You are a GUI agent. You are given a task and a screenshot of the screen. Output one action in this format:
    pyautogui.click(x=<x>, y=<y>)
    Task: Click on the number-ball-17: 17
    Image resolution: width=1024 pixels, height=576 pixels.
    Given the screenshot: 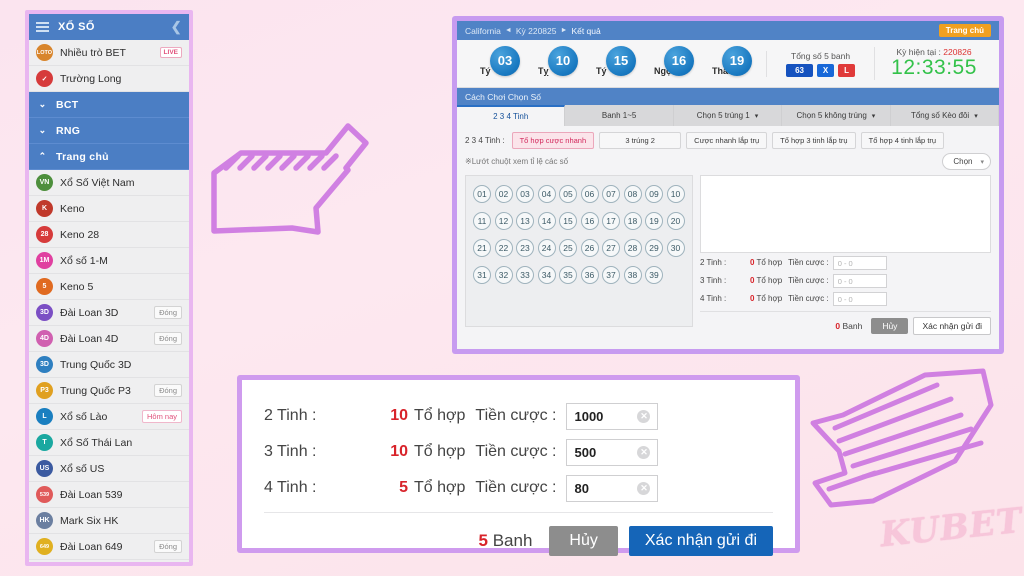 What is the action you would take?
    pyautogui.click(x=611, y=221)
    